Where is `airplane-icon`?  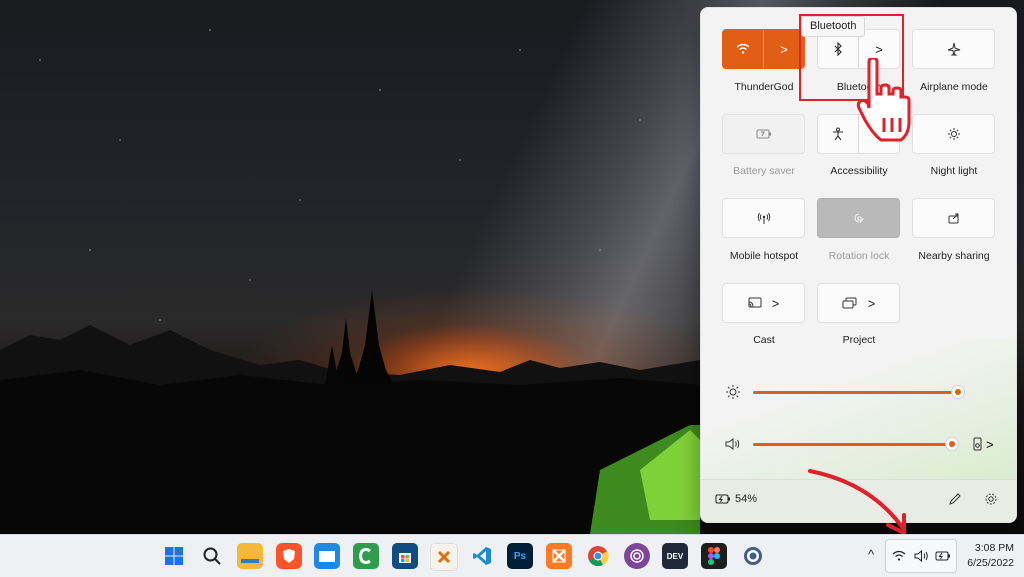
airplane-icon is located at coordinates (953, 49).